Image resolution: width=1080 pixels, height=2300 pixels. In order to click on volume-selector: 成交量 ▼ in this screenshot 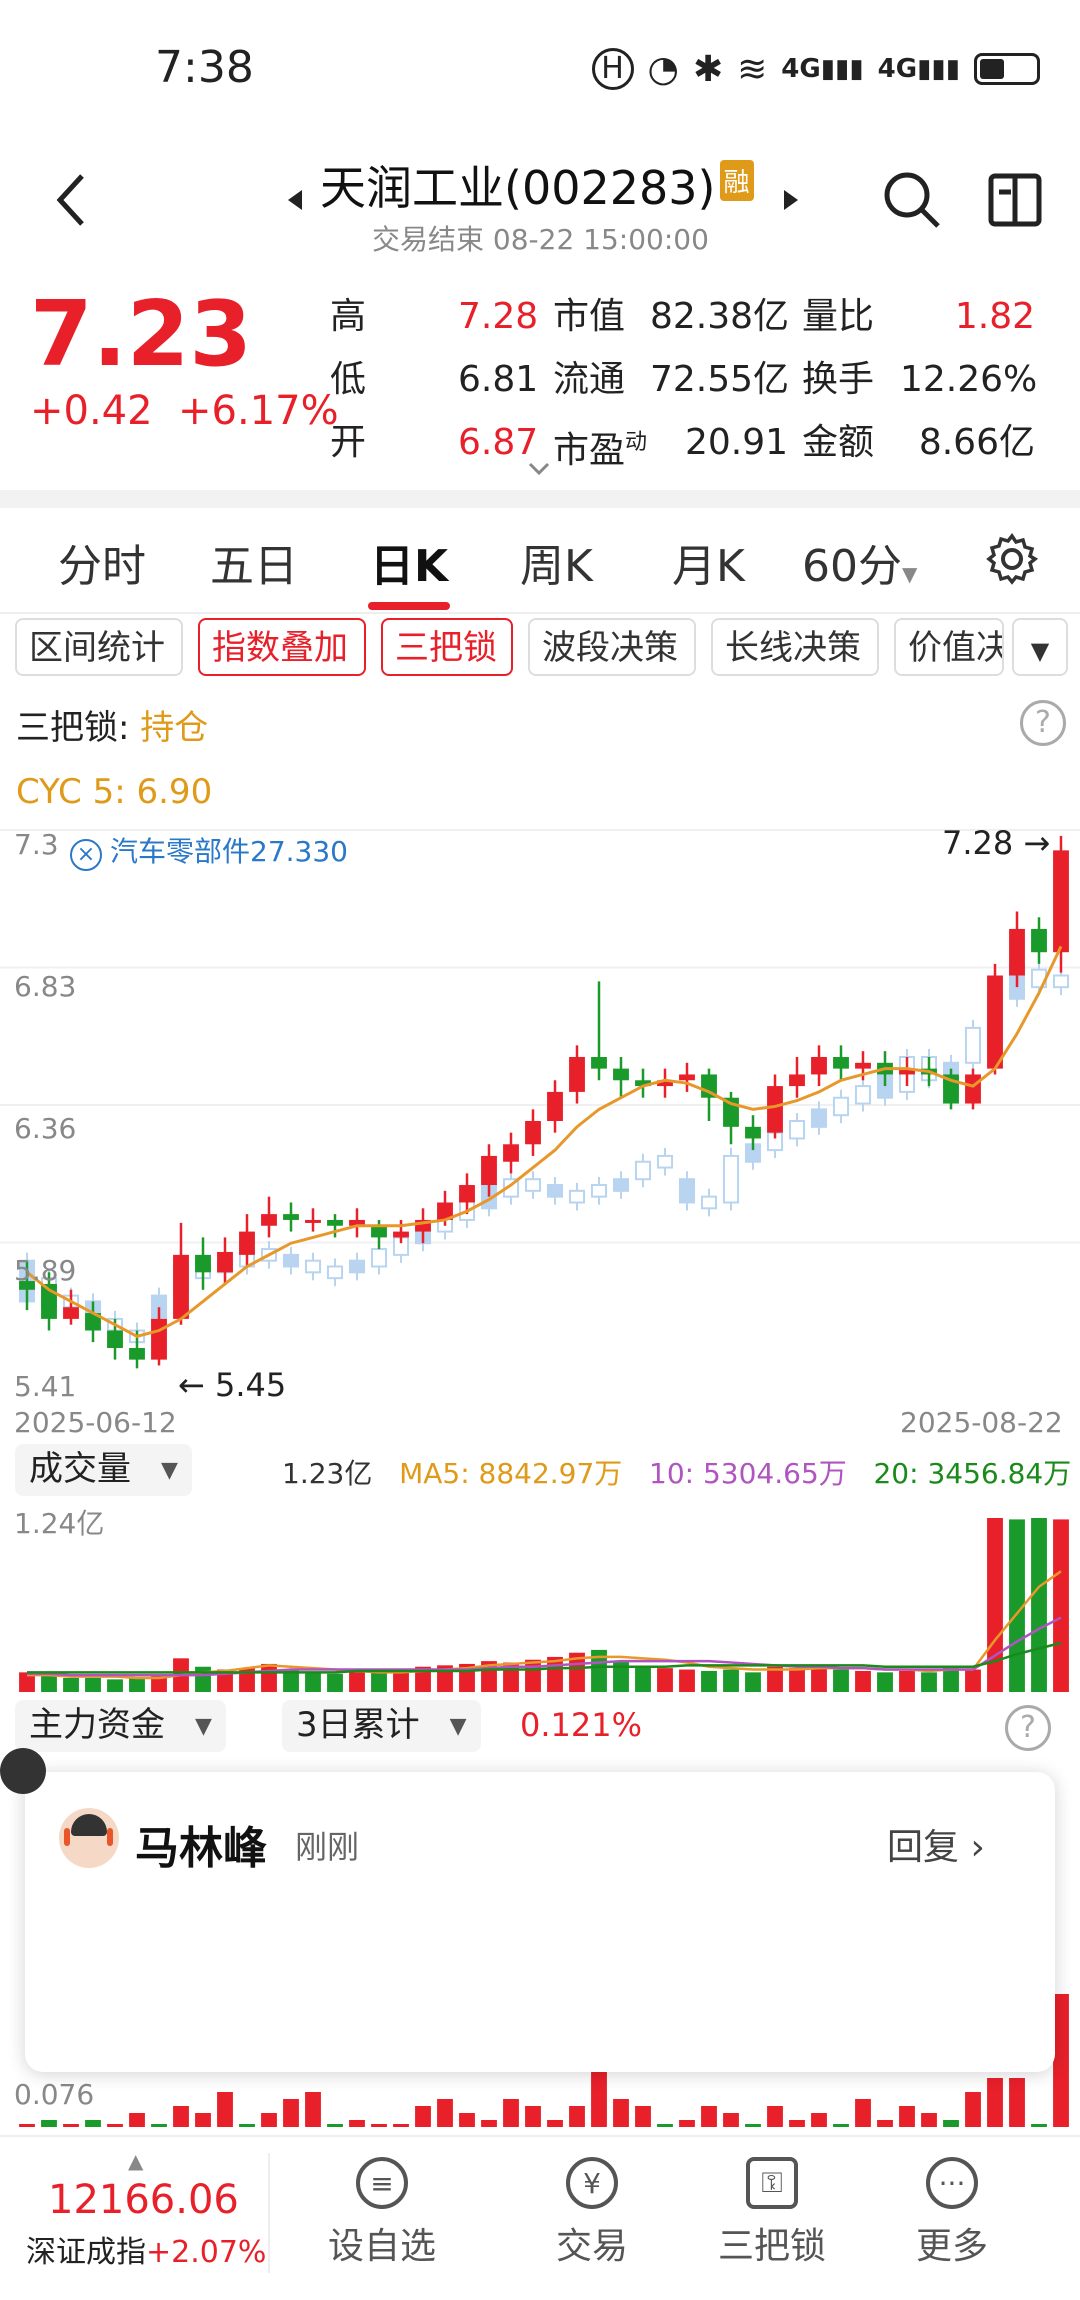, I will do `click(103, 1470)`.